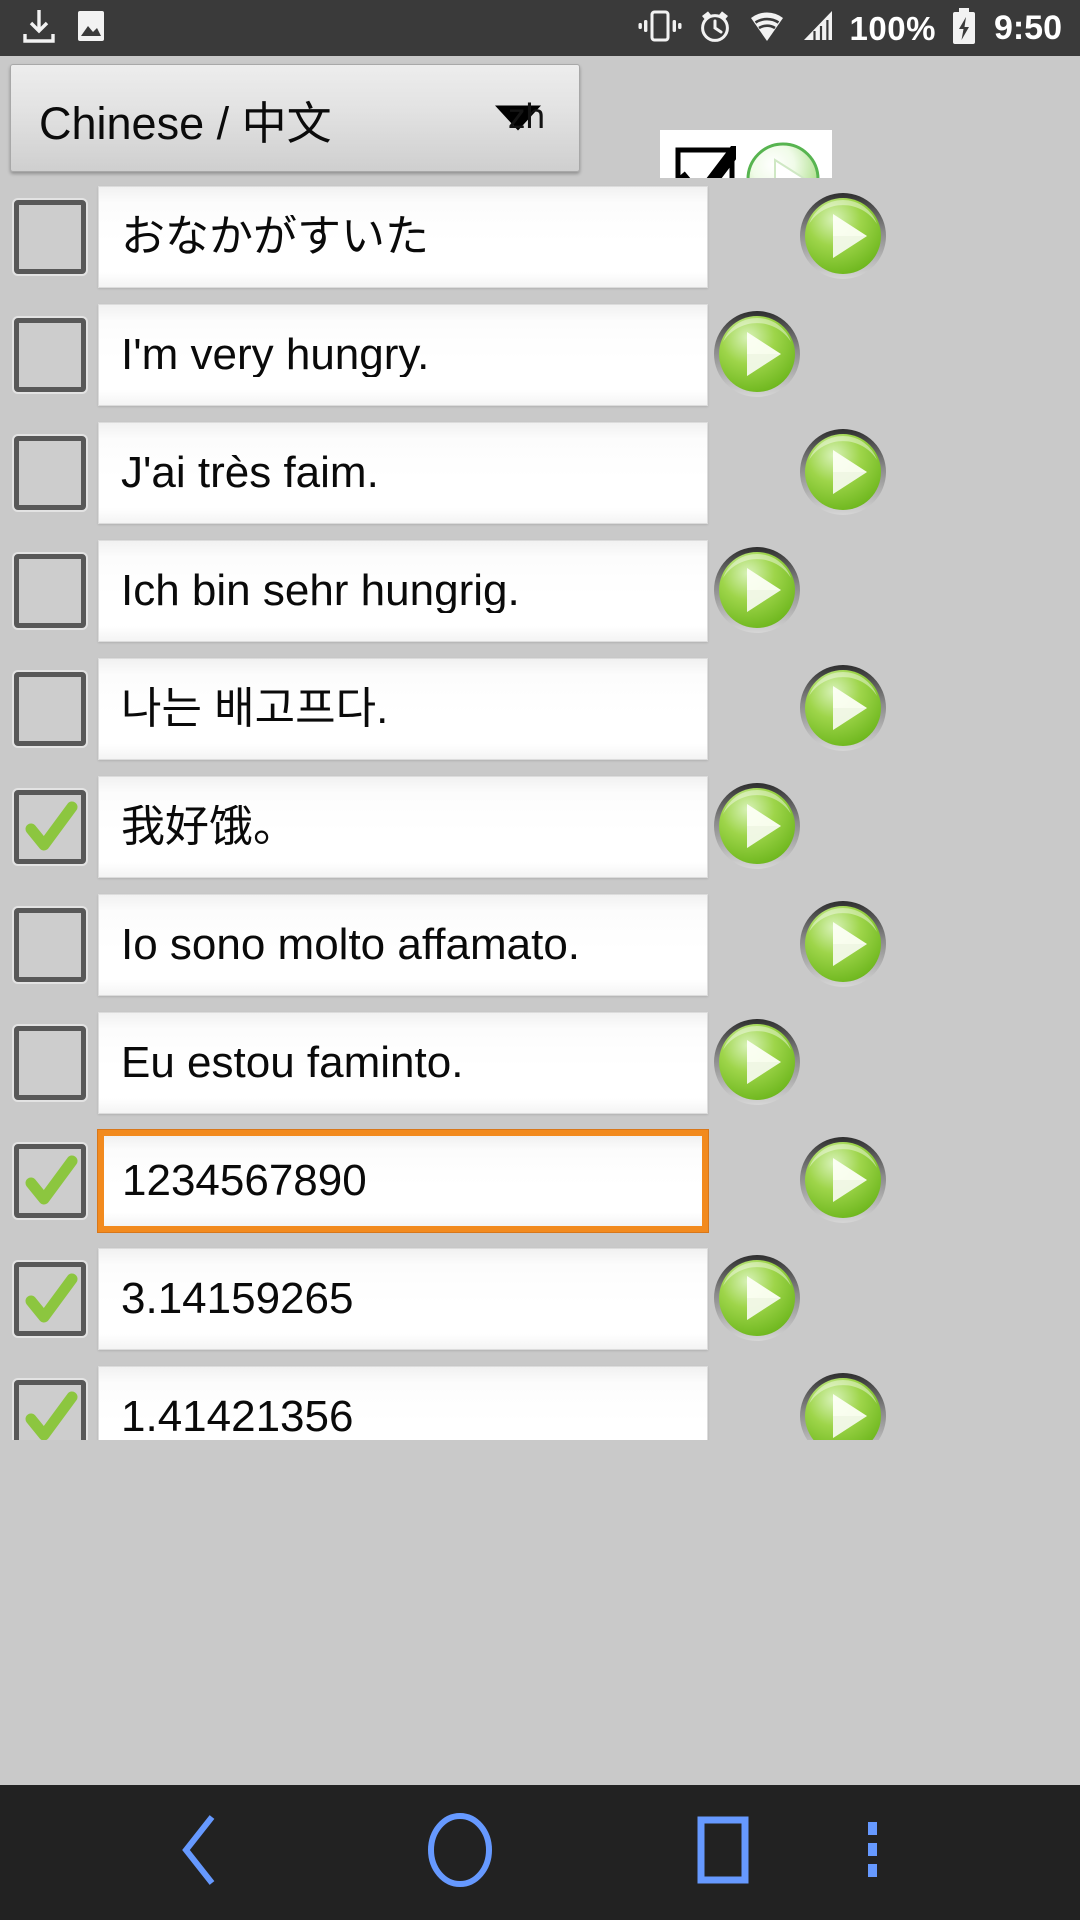 This screenshot has height=1920, width=1080. Describe the element at coordinates (64, 28) in the screenshot. I see `status-bar-left-icons` at that location.